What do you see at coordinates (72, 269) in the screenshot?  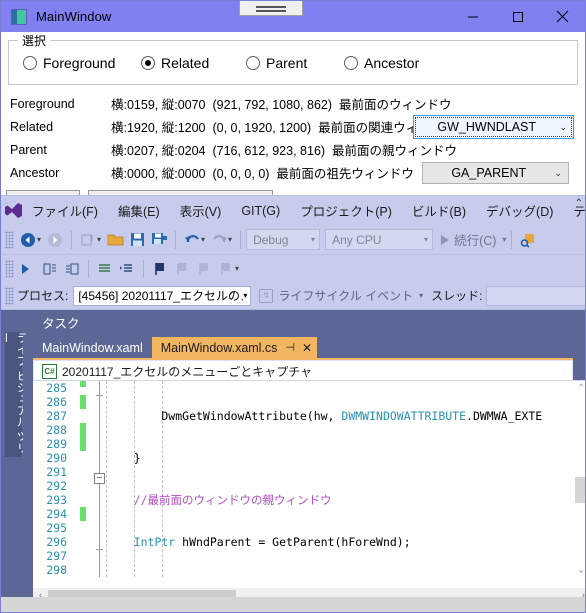 I see `step-out-icon` at bounding box center [72, 269].